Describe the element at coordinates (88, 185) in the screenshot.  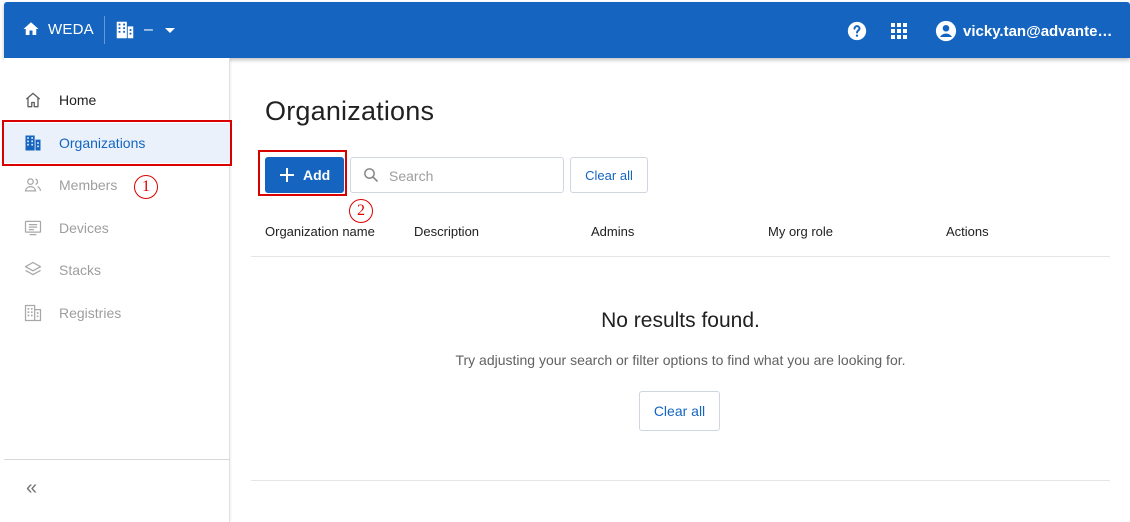
I see `sidebar-item-label: Members` at that location.